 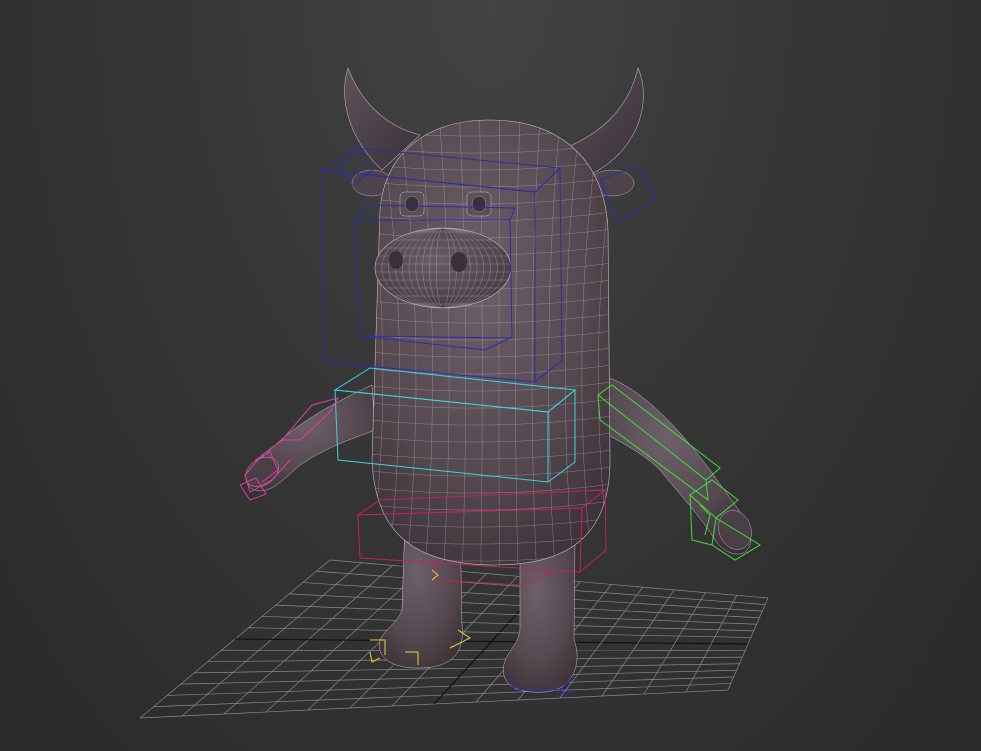 What do you see at coordinates (491, 342) in the screenshot?
I see `body` at bounding box center [491, 342].